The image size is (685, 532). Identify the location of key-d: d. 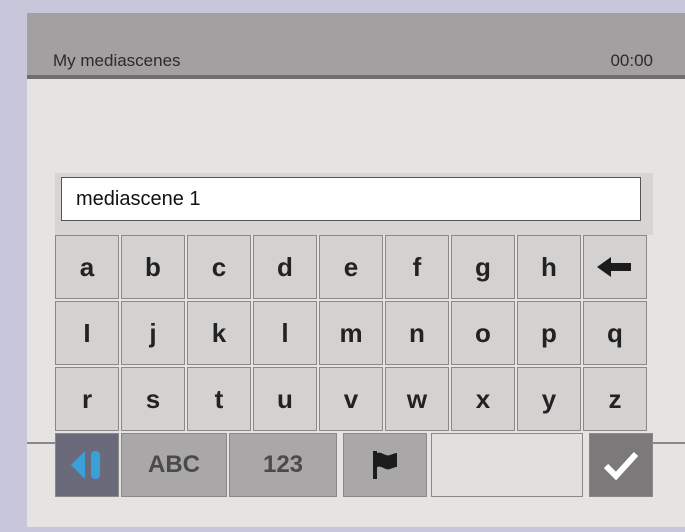
(285, 267).